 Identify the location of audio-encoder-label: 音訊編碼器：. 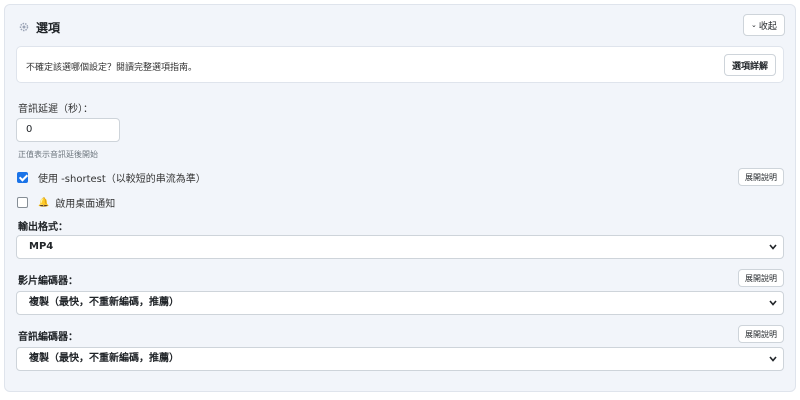
(48, 337).